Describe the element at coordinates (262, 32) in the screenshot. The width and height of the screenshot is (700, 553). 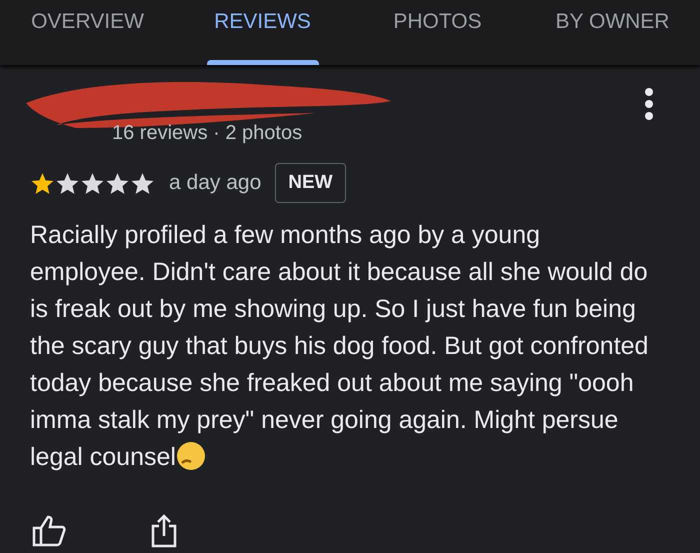
I see `tab: REVIEWS` at that location.